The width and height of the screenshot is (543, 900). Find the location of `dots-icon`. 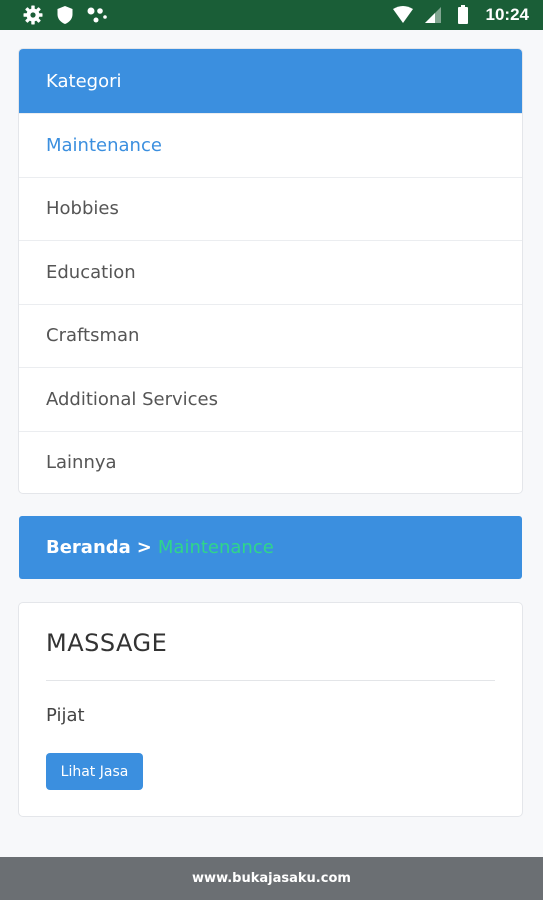

dots-icon is located at coordinates (97, 15).